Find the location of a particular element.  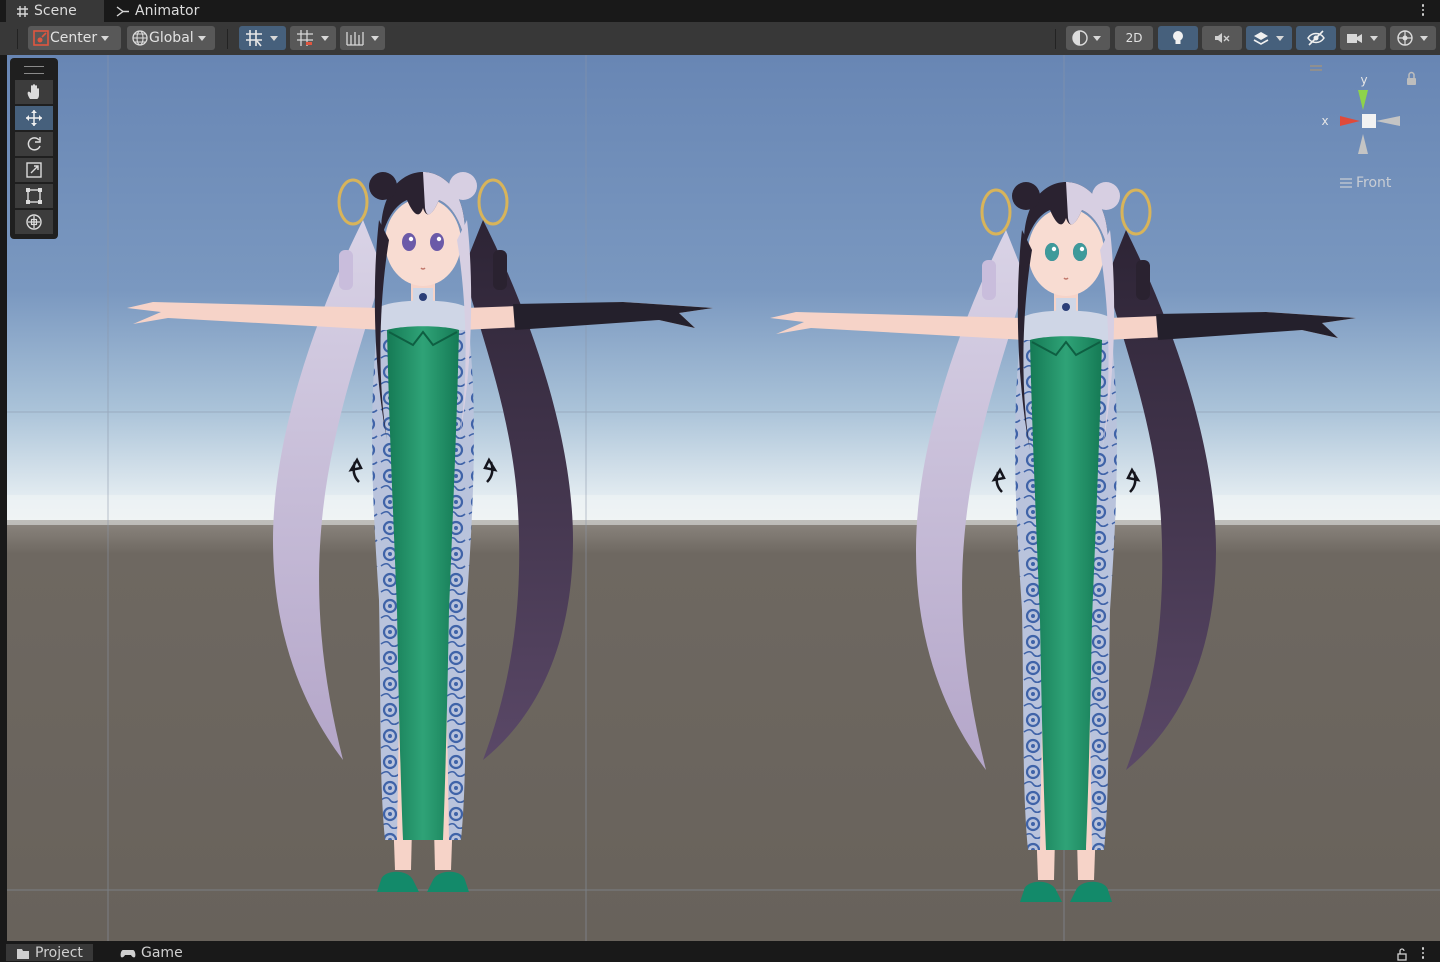

transform-combined-icon is located at coordinates (34, 222).